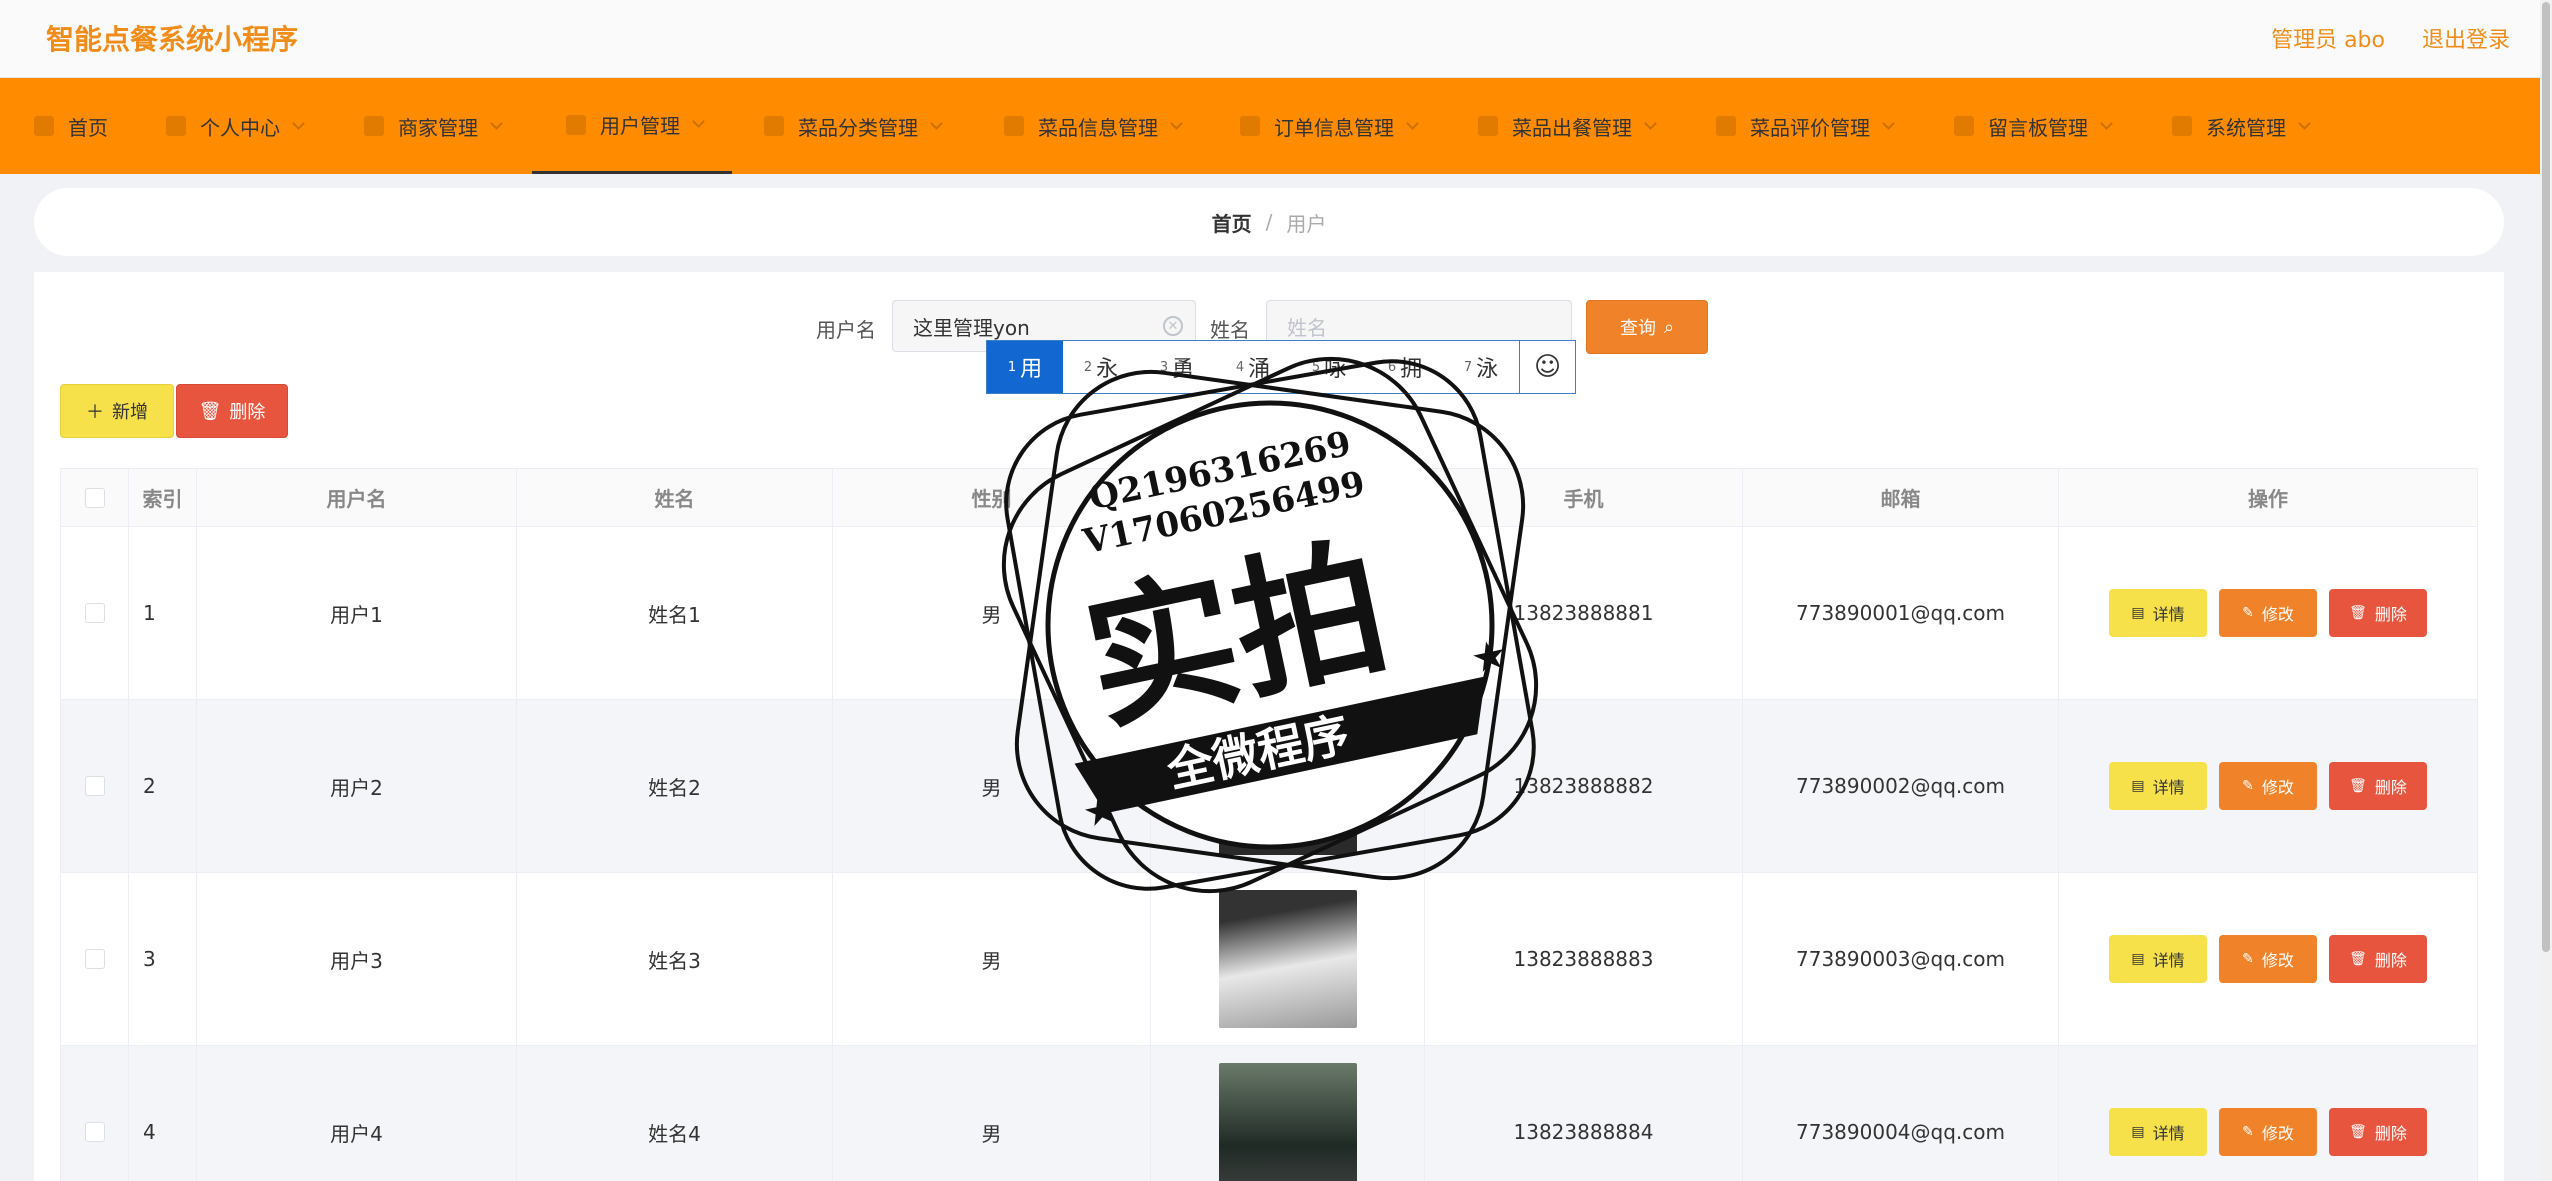 The height and width of the screenshot is (1181, 2552). What do you see at coordinates (357, 786) in the screenshot?
I see `username-cell: 用户2` at bounding box center [357, 786].